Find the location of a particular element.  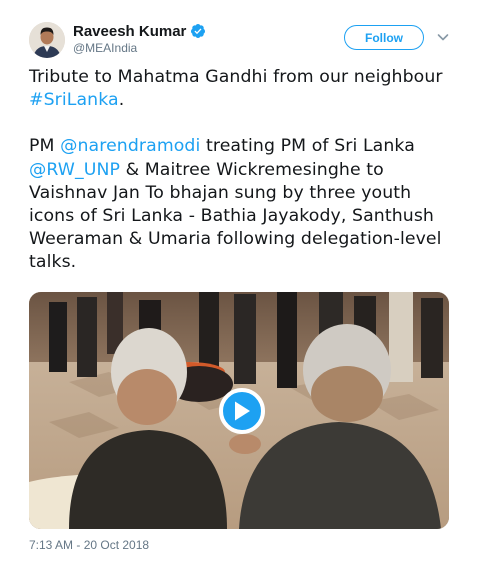

verified-badge-icon is located at coordinates (198, 31).